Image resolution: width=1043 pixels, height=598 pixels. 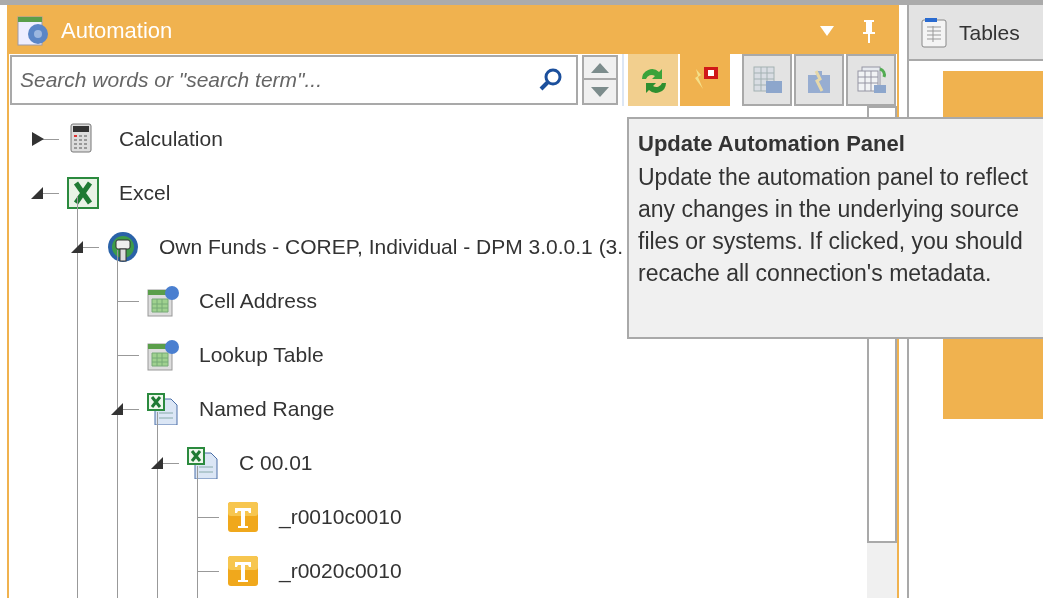 What do you see at coordinates (772, 144) in the screenshot?
I see `tooltip-title: Update Automation Panel` at bounding box center [772, 144].